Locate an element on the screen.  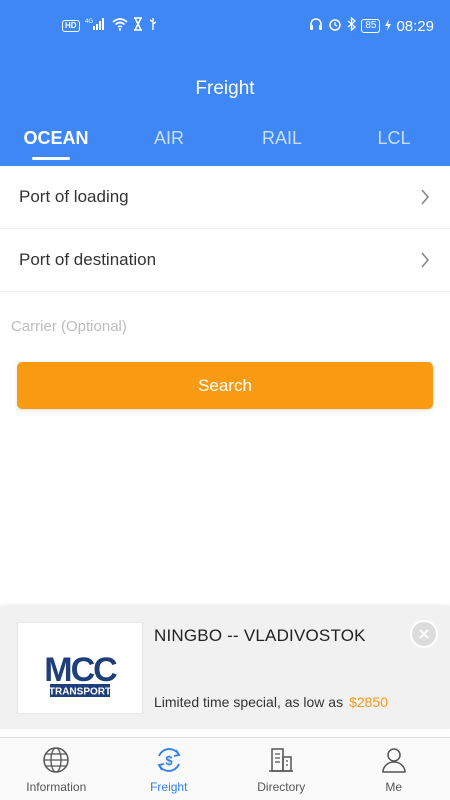
port-of-destination-label: Port of destination is located at coordinates (88, 259).